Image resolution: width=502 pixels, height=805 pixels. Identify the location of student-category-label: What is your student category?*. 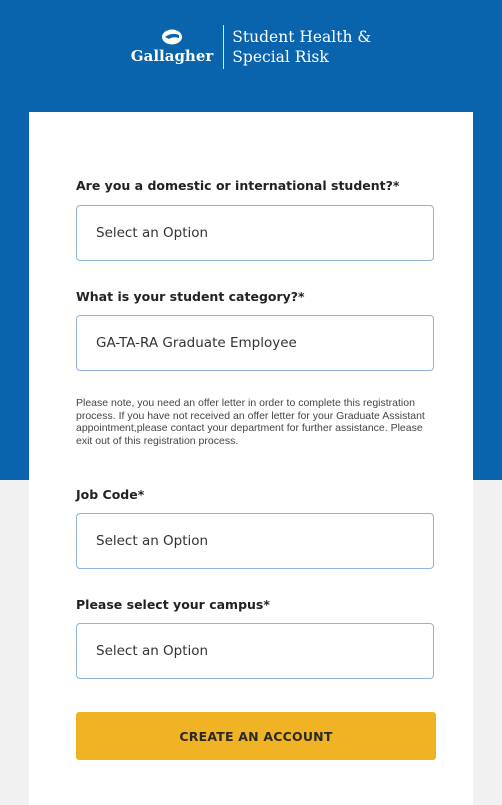
(190, 296).